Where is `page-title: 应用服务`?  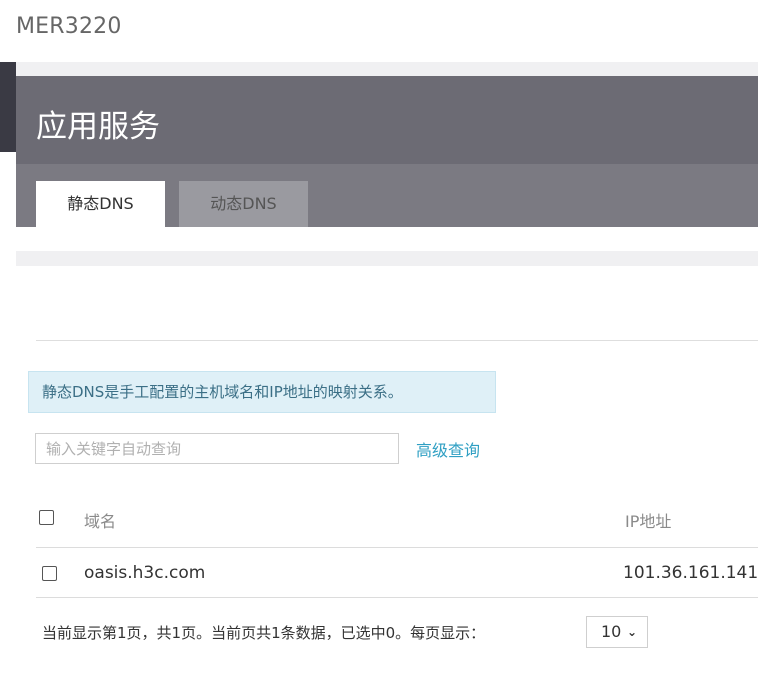 page-title: 应用服务 is located at coordinates (98, 127).